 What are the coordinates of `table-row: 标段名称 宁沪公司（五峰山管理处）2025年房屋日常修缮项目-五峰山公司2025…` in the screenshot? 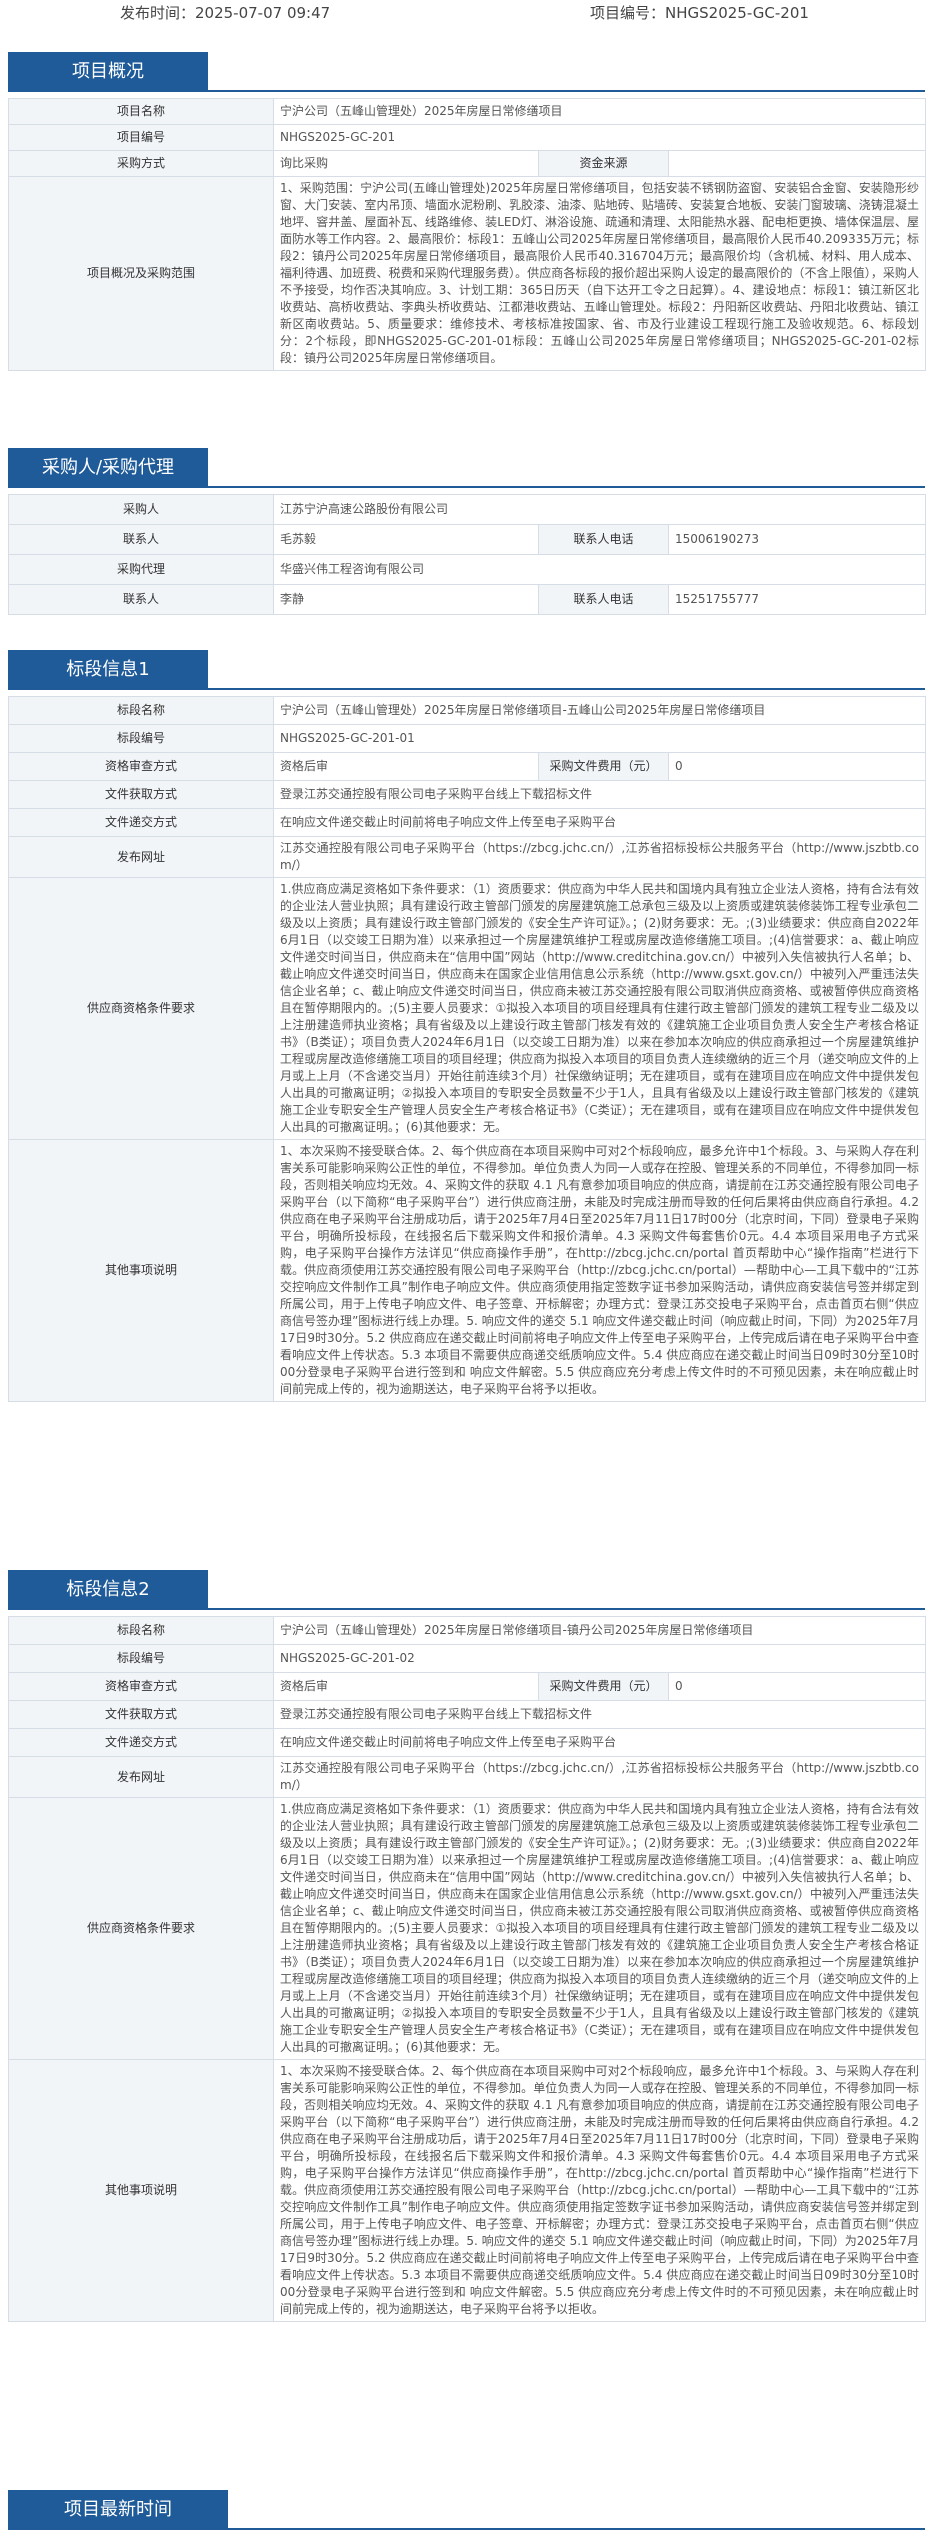 It's located at (467, 710).